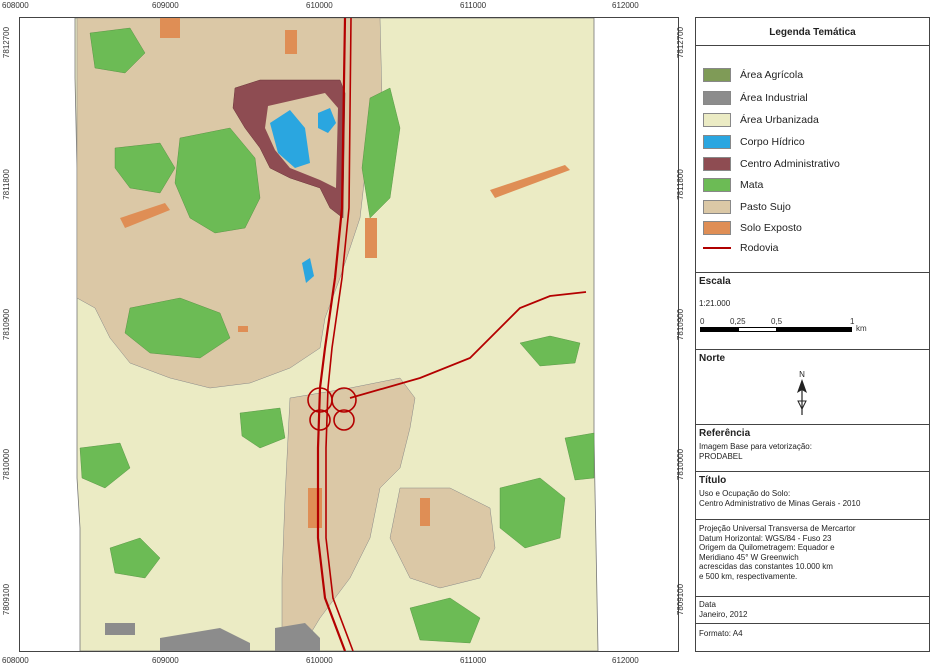 Image resolution: width=938 pixels, height=668 pixels. I want to click on y-tick-right-5: 7809100, so click(681, 599).